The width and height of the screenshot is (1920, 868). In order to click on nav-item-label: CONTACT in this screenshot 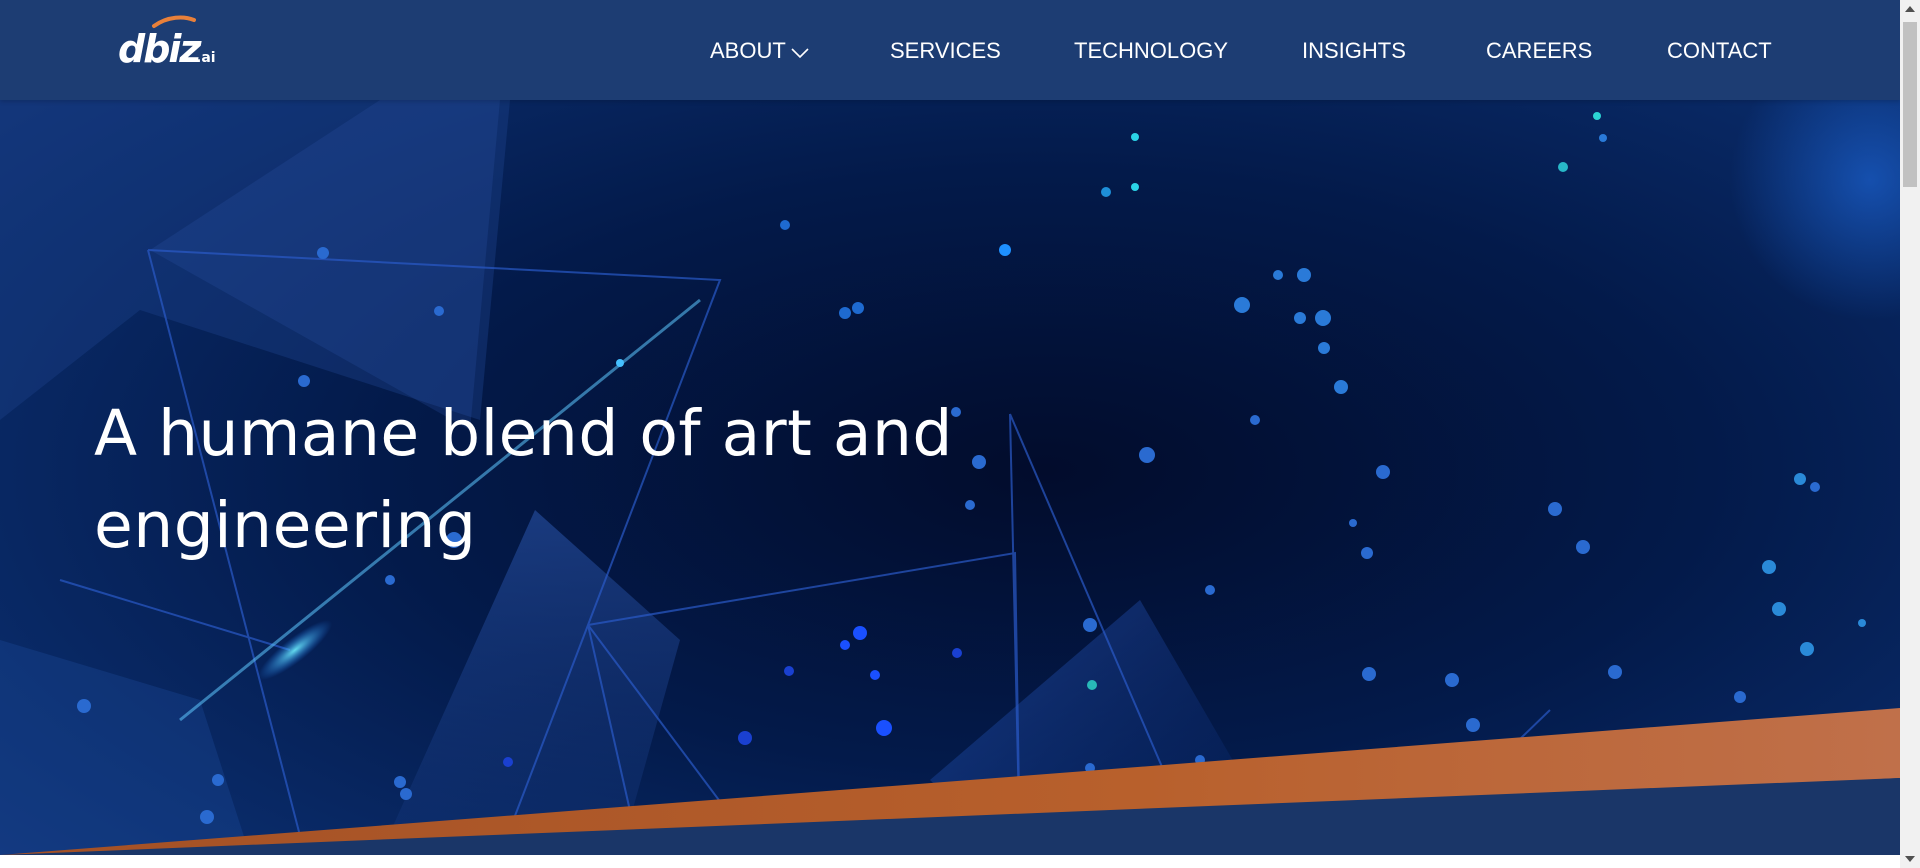, I will do `click(1719, 50)`.